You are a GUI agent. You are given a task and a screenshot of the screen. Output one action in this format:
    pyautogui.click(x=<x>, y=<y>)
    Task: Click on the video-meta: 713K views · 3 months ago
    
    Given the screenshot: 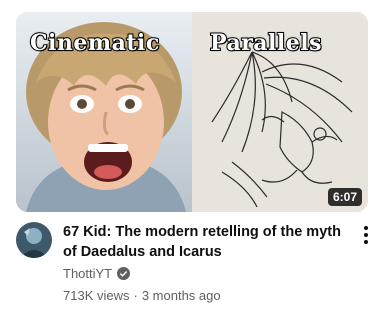 What is the action you would take?
    pyautogui.click(x=142, y=295)
    